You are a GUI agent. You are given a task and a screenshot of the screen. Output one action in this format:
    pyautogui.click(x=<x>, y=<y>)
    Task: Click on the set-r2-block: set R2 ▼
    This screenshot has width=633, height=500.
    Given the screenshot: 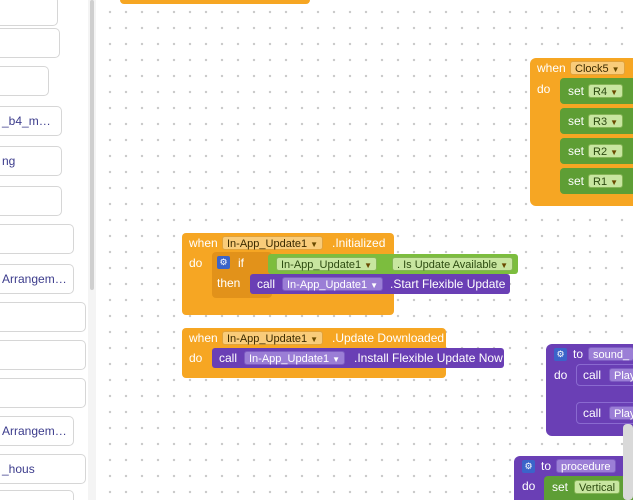 What is the action you would take?
    pyautogui.click(x=596, y=151)
    